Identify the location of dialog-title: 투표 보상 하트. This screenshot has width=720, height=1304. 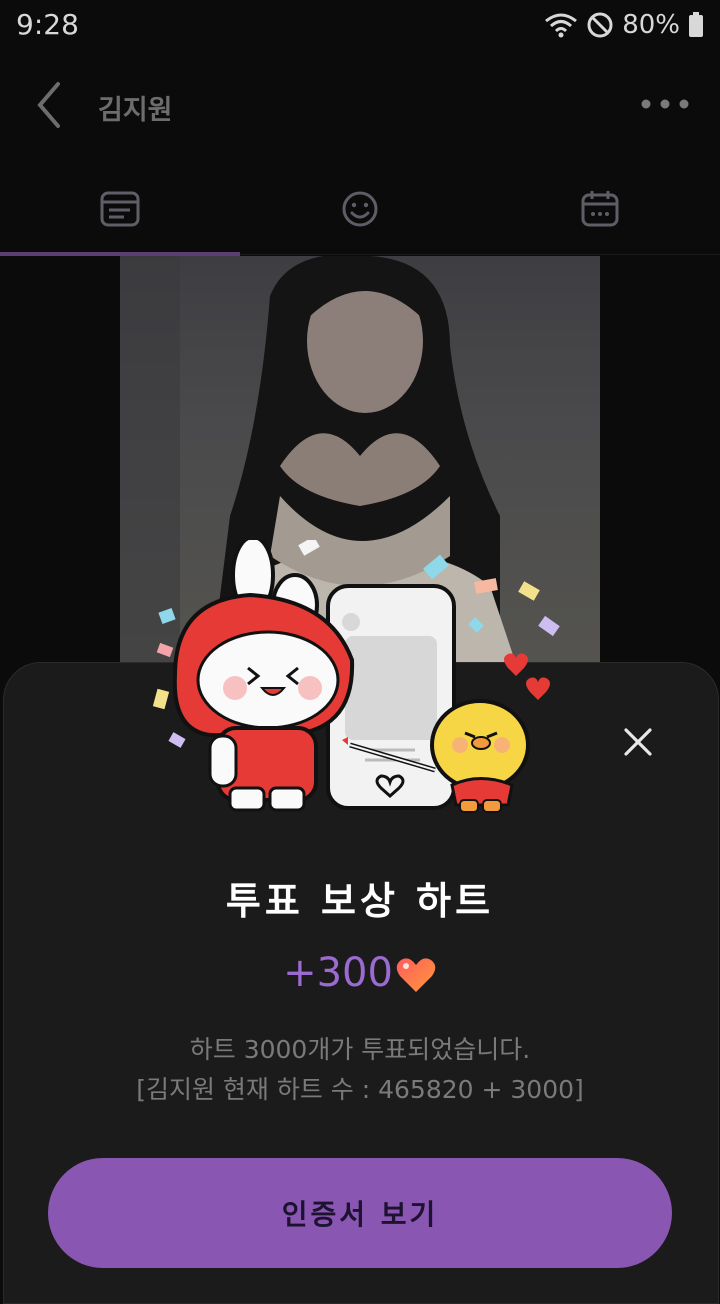
(360, 901).